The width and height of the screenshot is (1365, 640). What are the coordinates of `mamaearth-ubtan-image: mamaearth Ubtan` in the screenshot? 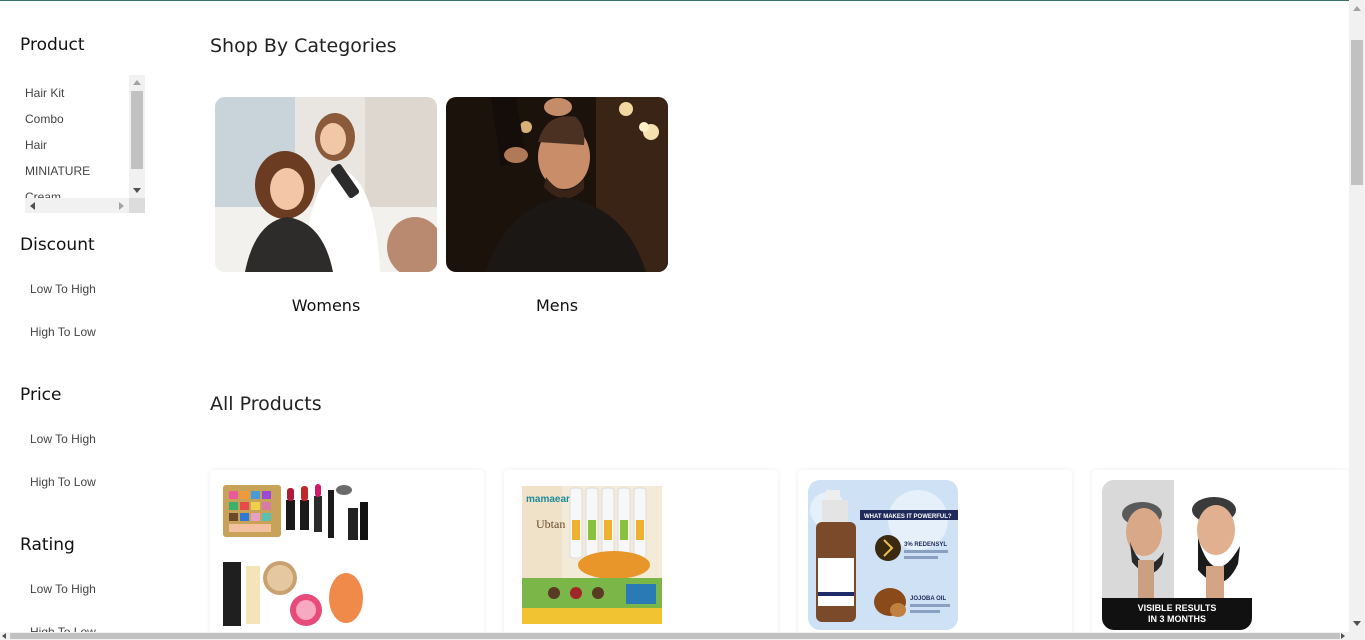 It's located at (589, 555).